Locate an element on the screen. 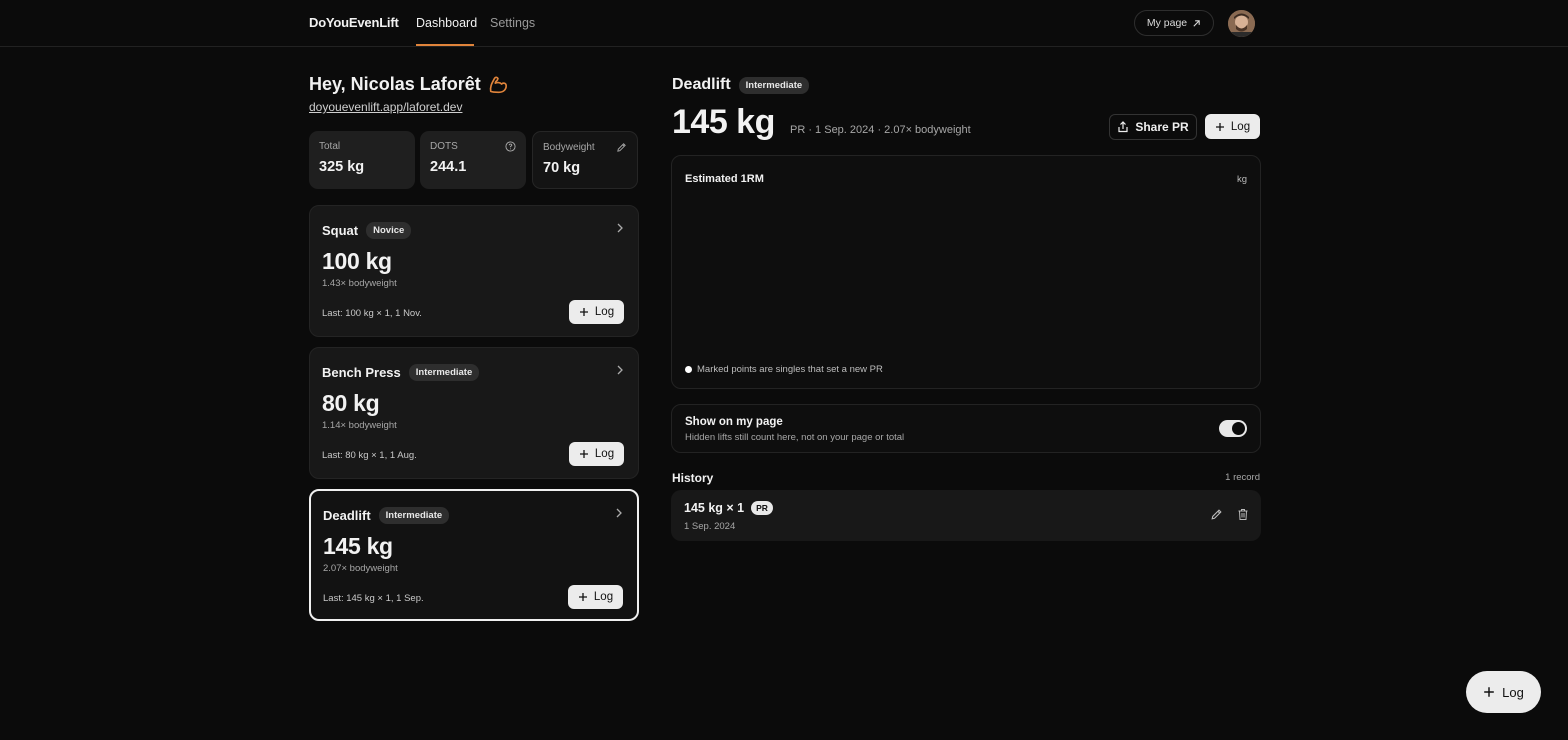  lift-name: Bench Press Intermediate is located at coordinates (401, 372).